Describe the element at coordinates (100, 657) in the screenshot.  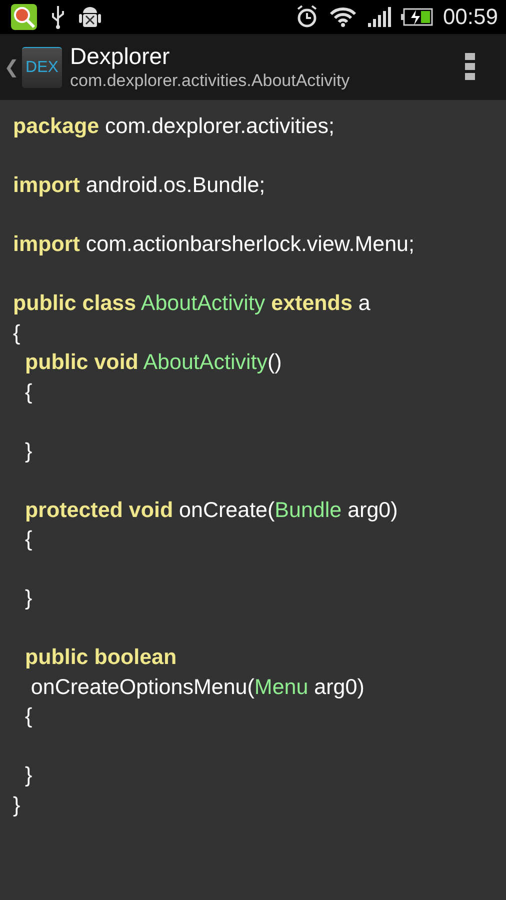
I see `code-line: public boolean` at that location.